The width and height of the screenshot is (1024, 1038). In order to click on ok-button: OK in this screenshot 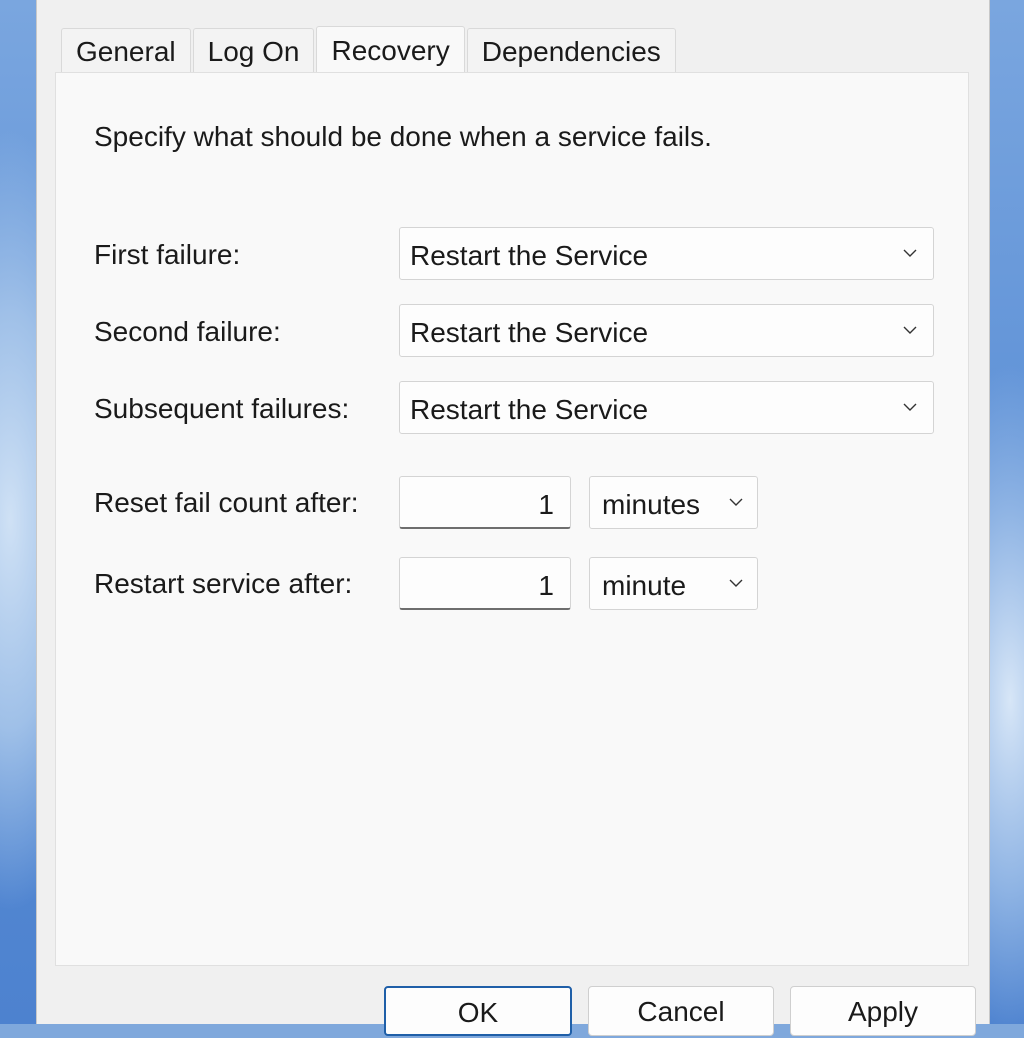, I will do `click(478, 1011)`.